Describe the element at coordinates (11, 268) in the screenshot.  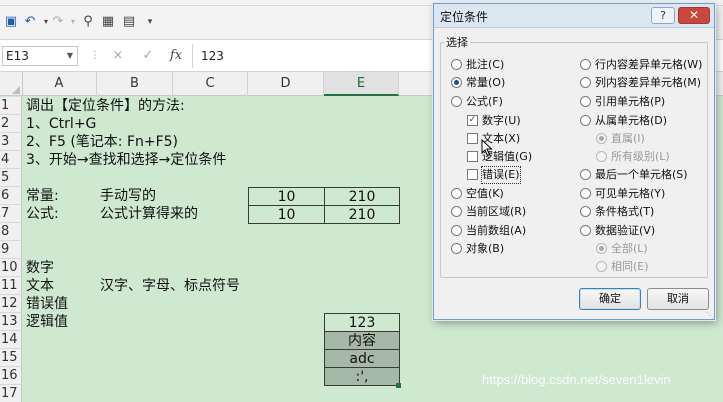
I see `row-header: 10` at that location.